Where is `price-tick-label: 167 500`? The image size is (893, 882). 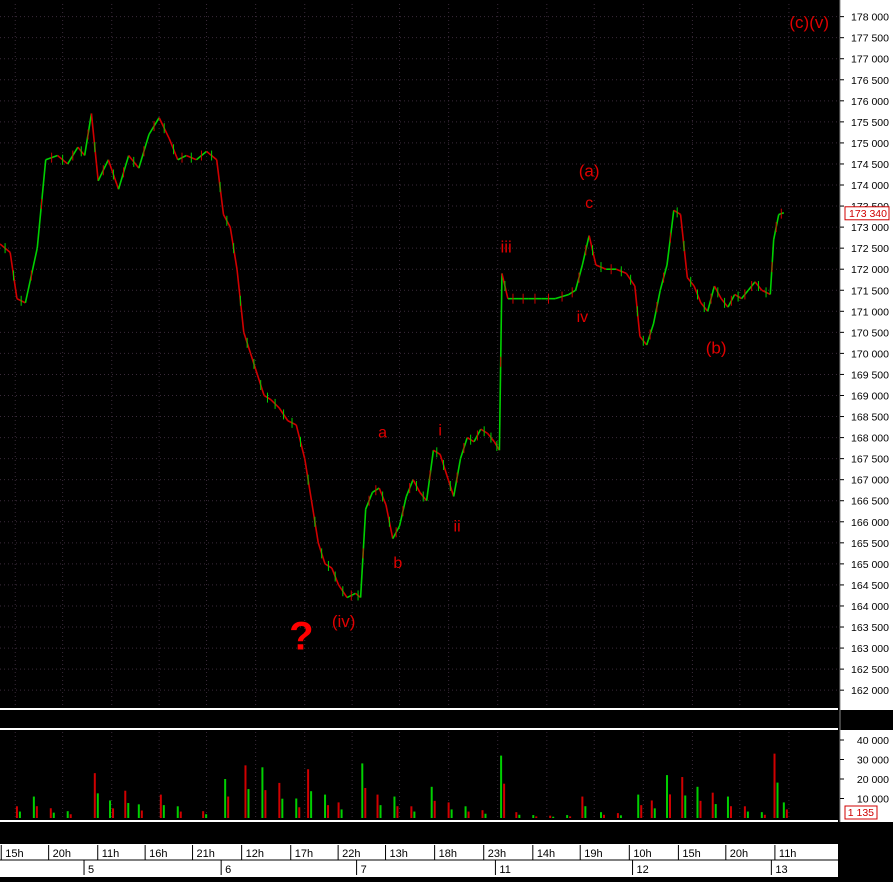 price-tick-label: 167 500 is located at coordinates (870, 460).